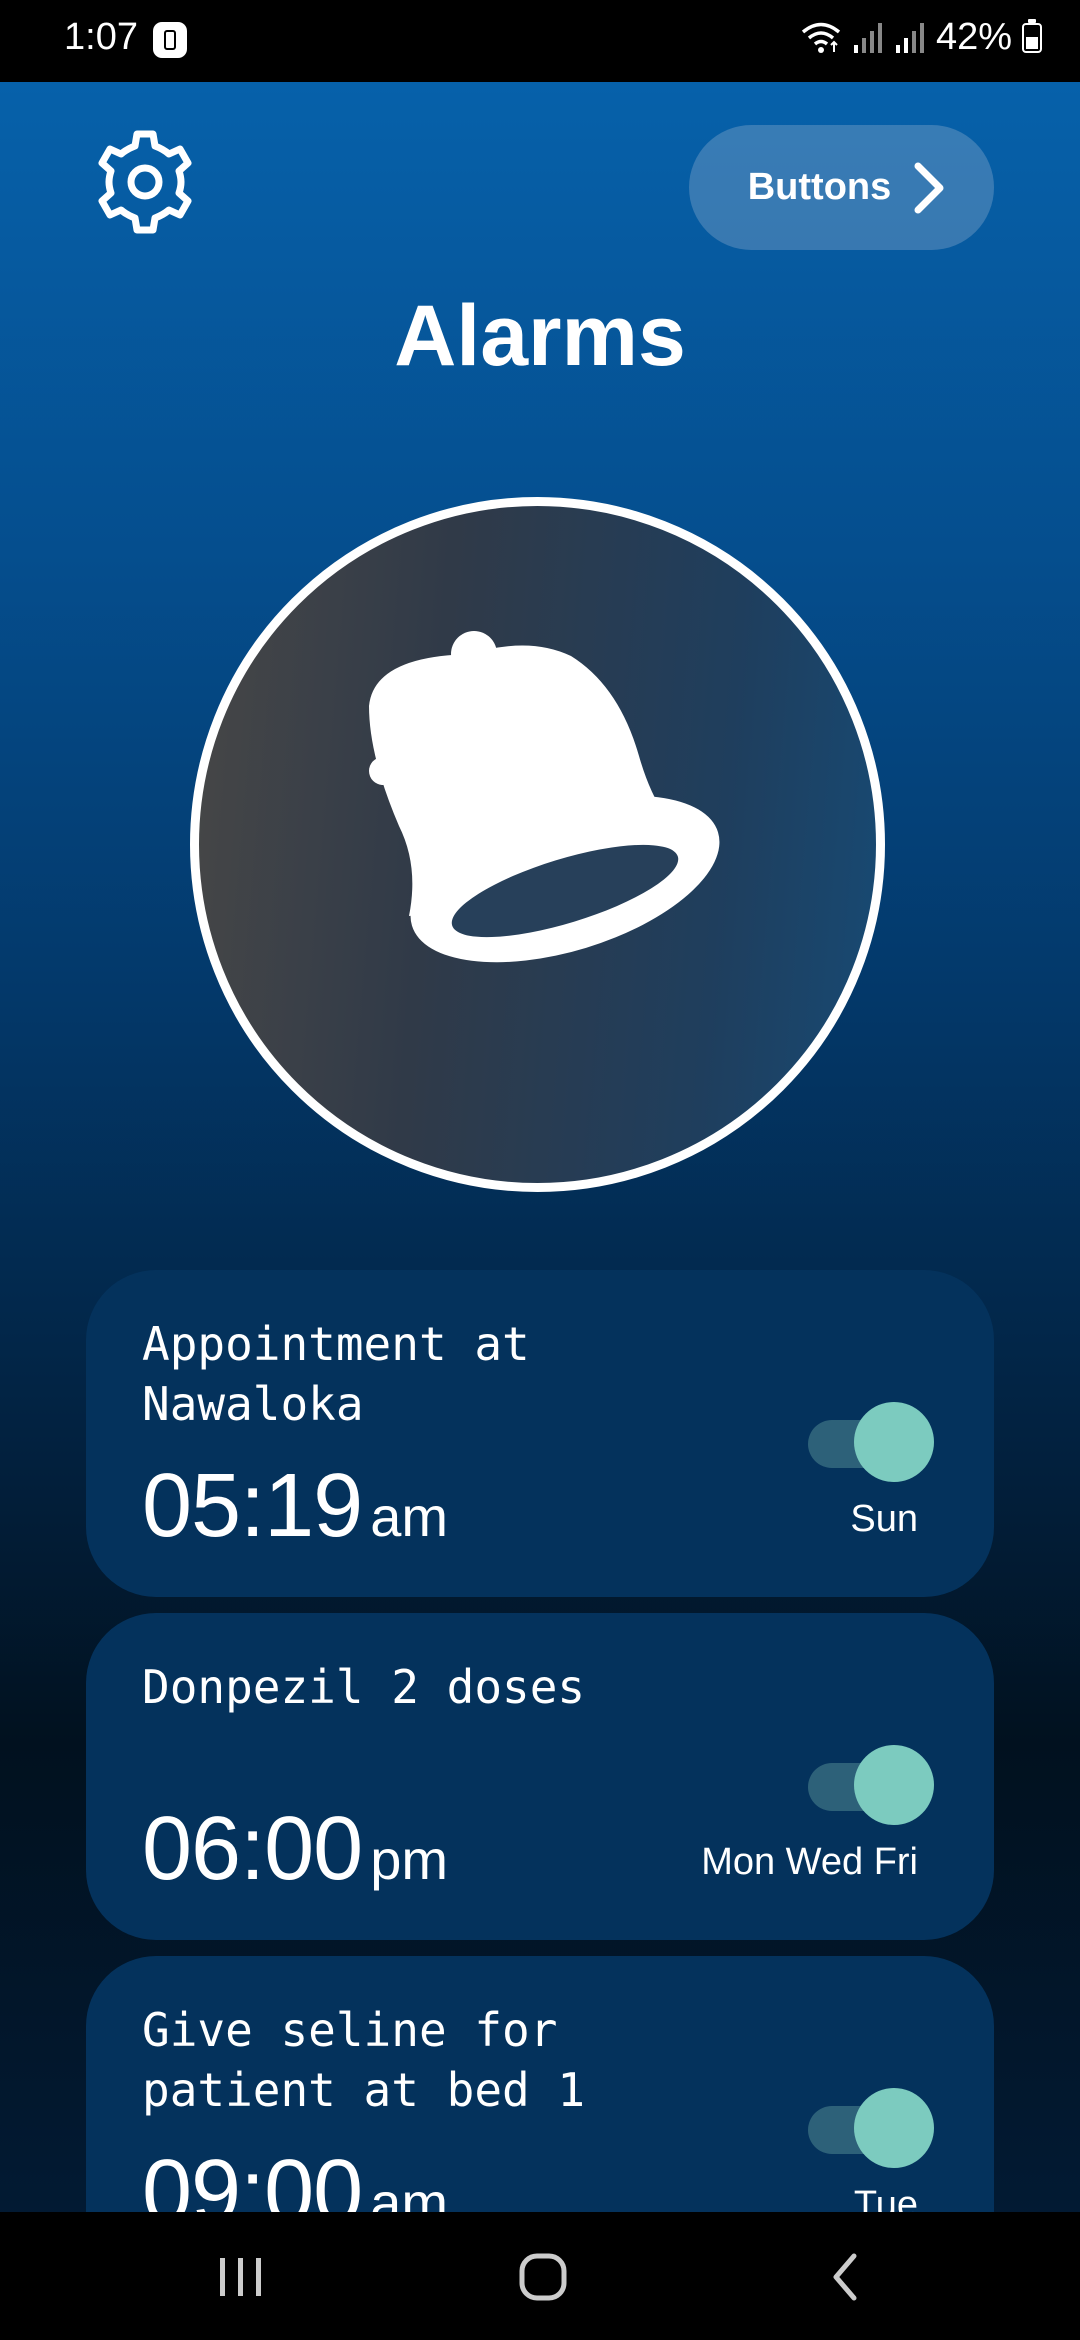  Describe the element at coordinates (252, 1849) in the screenshot. I see `alarm-time-value: 06:00` at that location.